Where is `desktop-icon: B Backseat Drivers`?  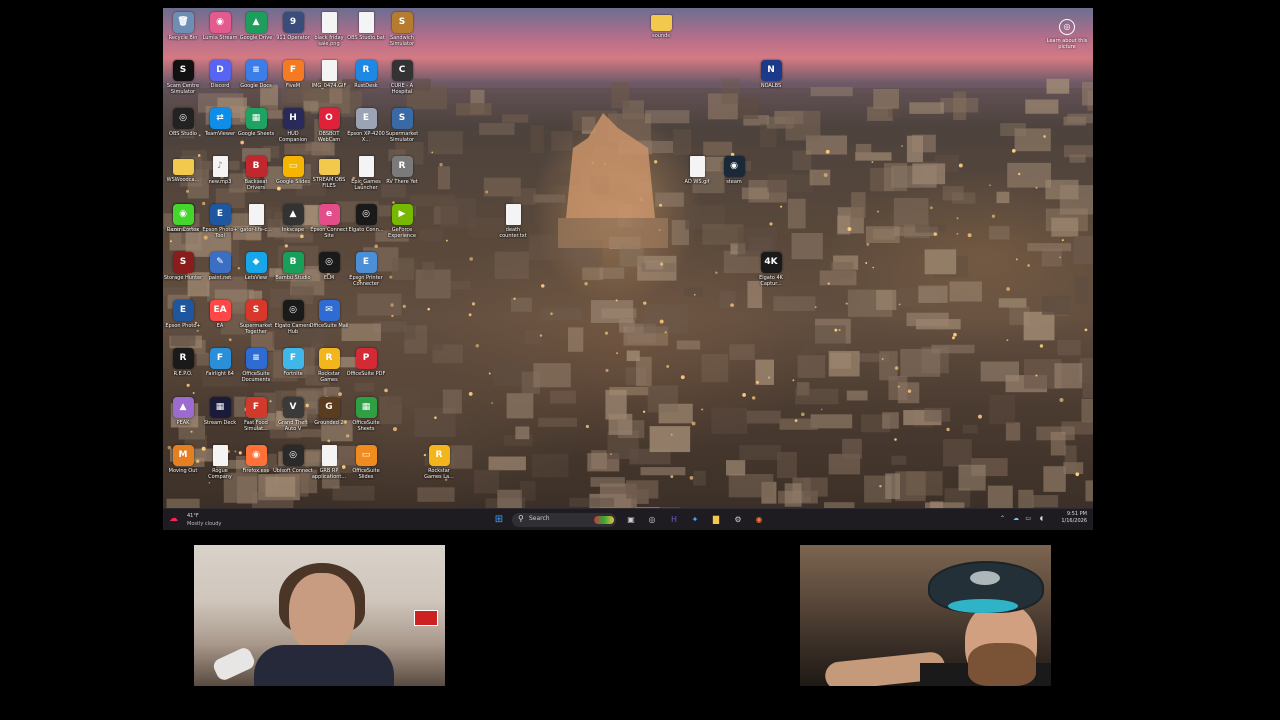
desktop-icon: B Backseat Drivers is located at coordinates (256, 179).